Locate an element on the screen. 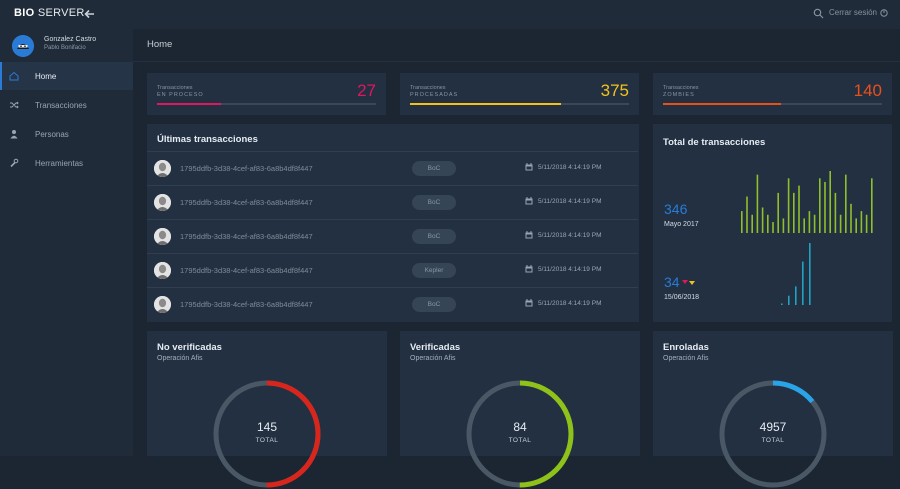 This screenshot has height=489, width=900. donut-caption: TOTAL is located at coordinates (520, 440).